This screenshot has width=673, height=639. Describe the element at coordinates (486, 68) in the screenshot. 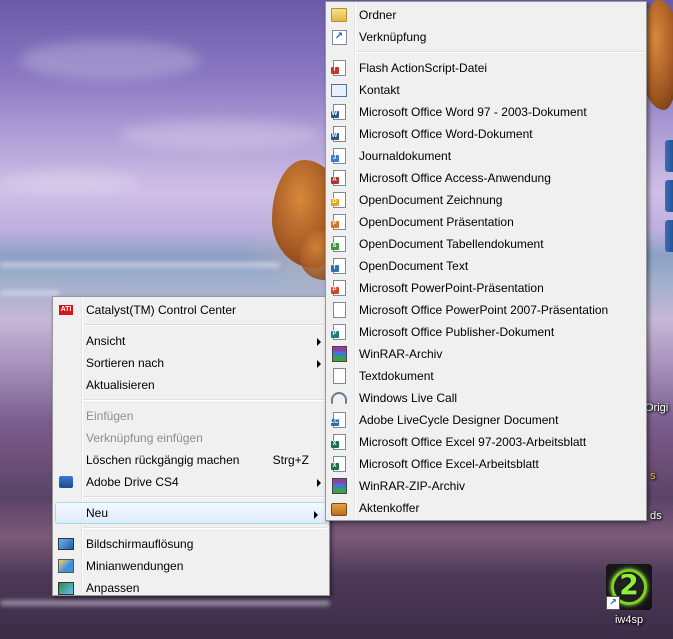

I see `new-item-flash-actionscript-datei: f Flash ActionScript-Datei` at that location.